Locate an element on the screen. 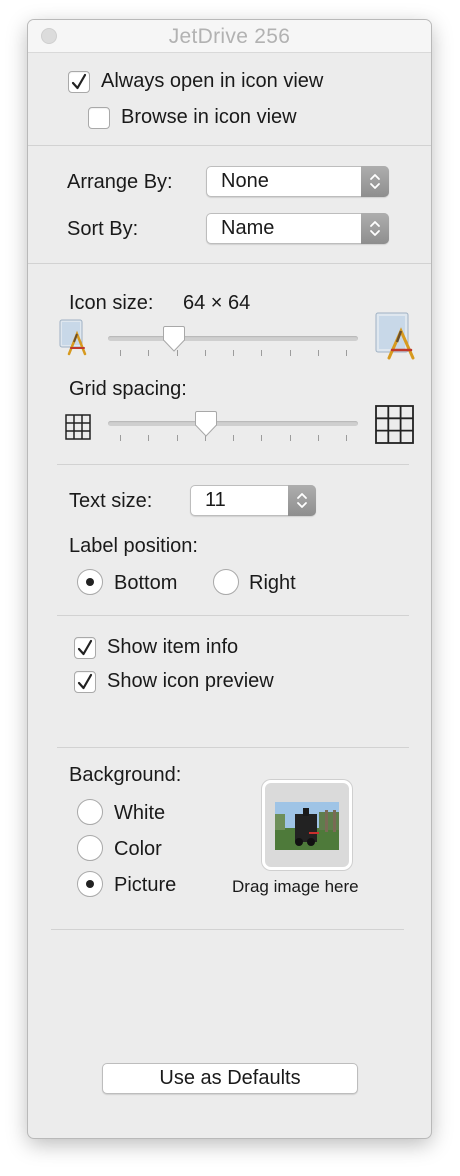 This screenshot has height=1176, width=460. label-position-bottom-radio is located at coordinates (90, 582).